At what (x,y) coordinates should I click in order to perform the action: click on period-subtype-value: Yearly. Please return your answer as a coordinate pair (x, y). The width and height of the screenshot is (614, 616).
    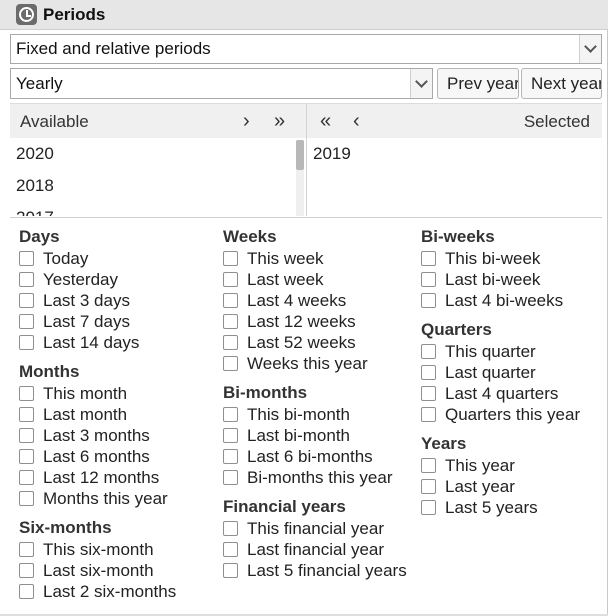
    Looking at the image, I should click on (39, 83).